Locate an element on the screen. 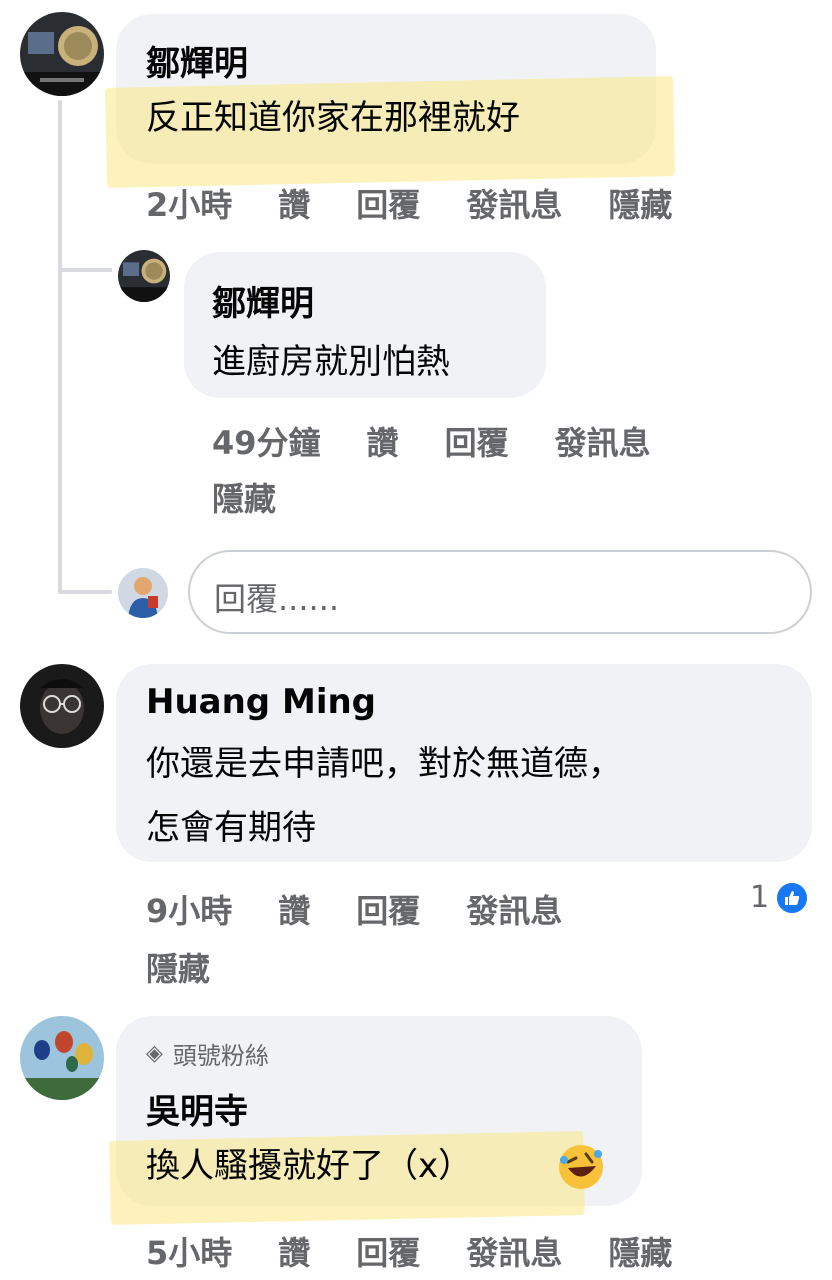 Image resolution: width=832 pixels, height=1280 pixels. thread-line-branch-input is located at coordinates (85, 592).